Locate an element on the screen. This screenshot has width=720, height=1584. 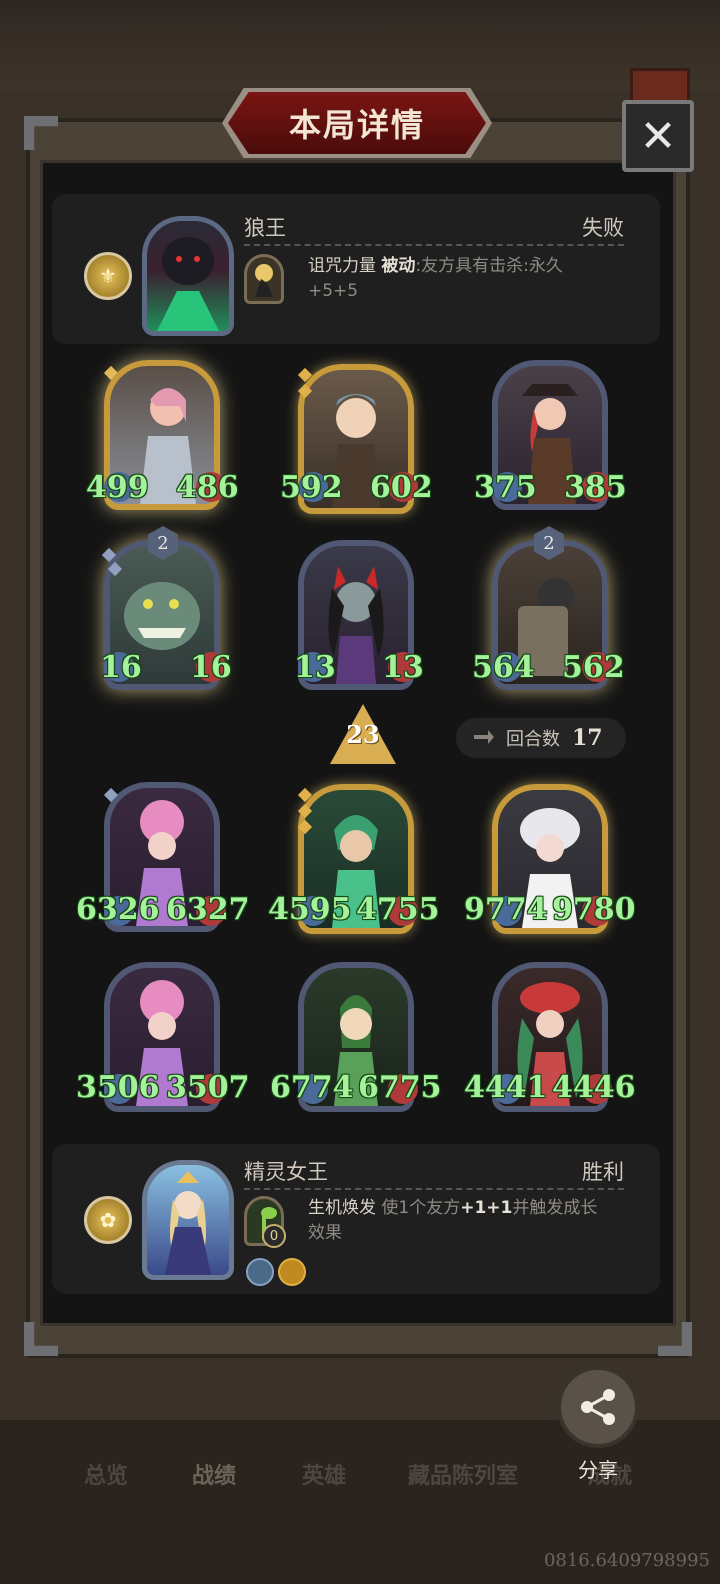
unit-attack: 375 is located at coordinates (505, 487).